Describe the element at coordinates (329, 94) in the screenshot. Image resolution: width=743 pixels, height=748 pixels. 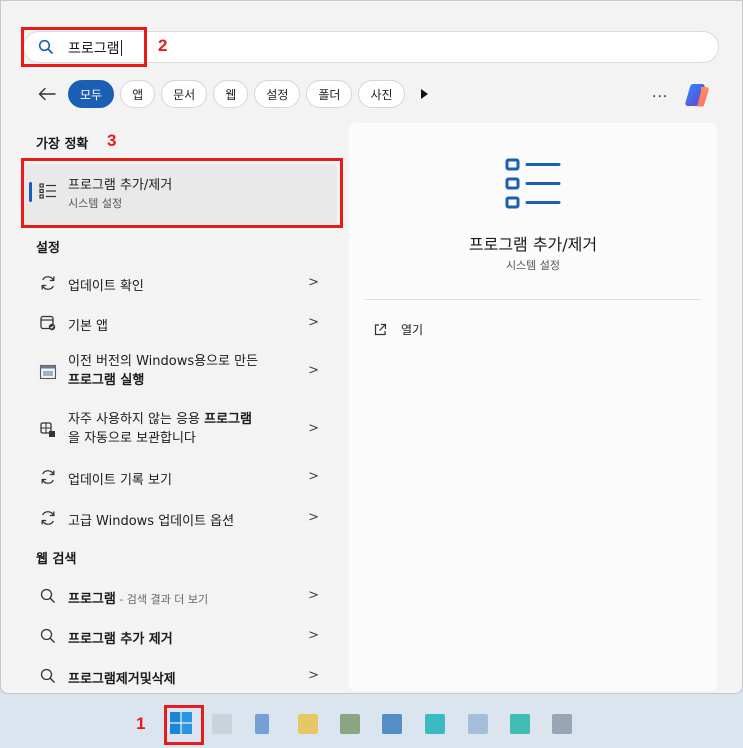
I see `filter-folders: 폴더` at that location.